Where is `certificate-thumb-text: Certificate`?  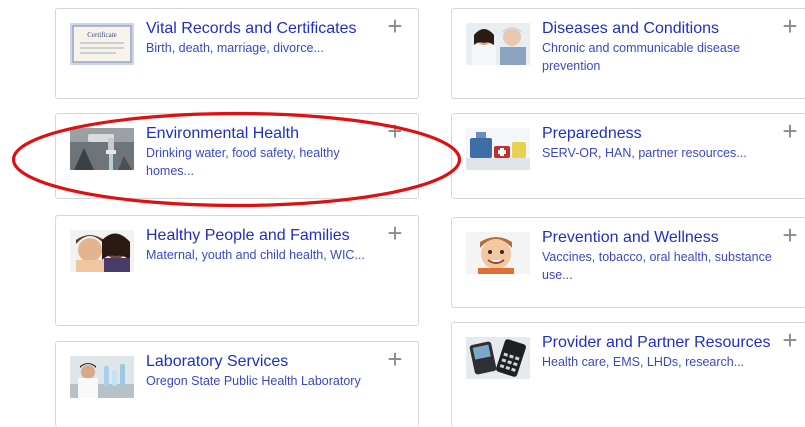 certificate-thumb-text: Certificate is located at coordinates (102, 35).